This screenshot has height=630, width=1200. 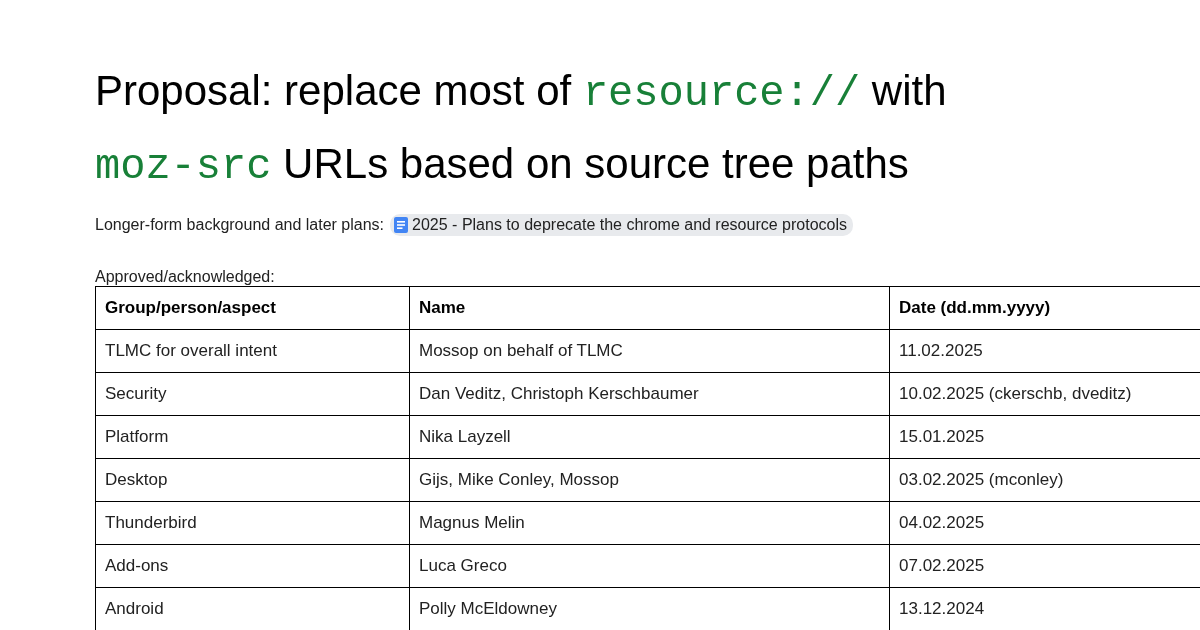 What do you see at coordinates (252, 394) in the screenshot?
I see `table-cell: Security` at bounding box center [252, 394].